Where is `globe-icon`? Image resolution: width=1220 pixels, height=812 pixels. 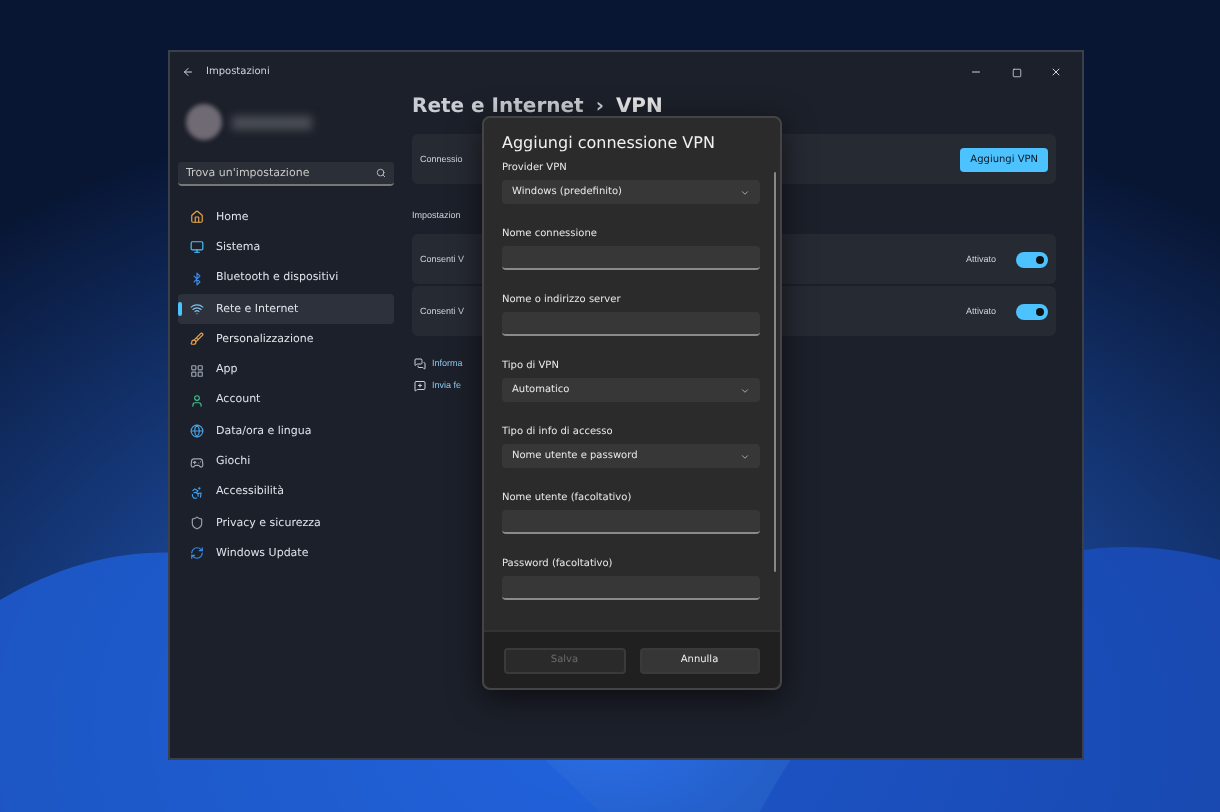
globe-icon is located at coordinates (197, 431).